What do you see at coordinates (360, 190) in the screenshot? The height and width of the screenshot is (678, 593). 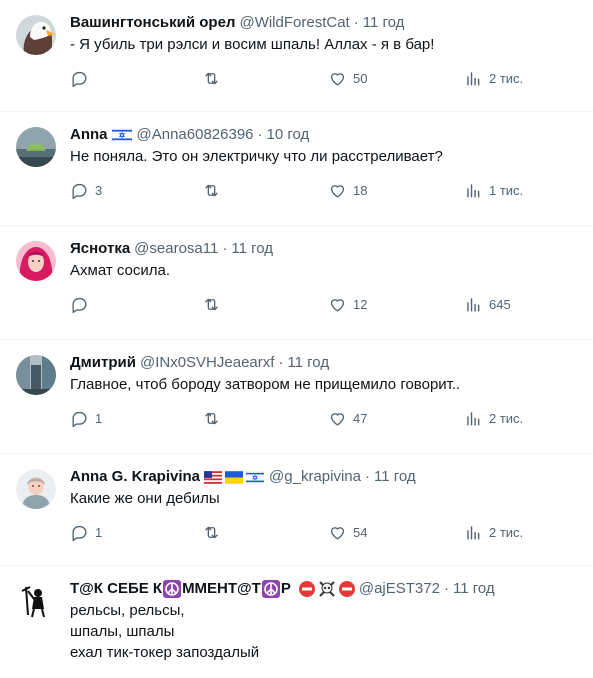 I see `like-count: 18` at bounding box center [360, 190].